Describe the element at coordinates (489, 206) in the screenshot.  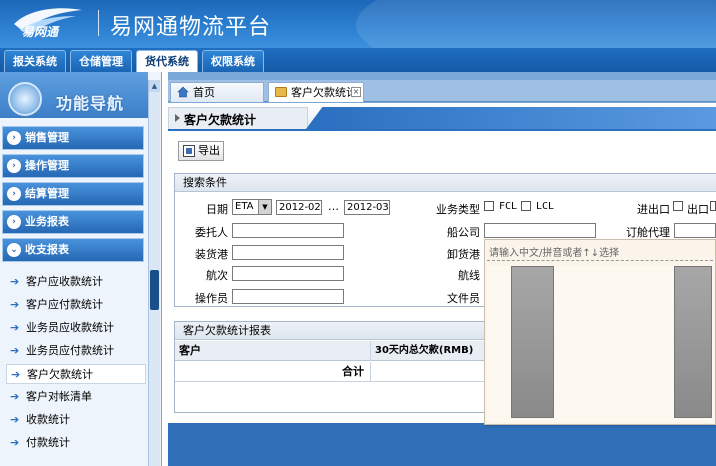
I see `fcl-checkbox` at that location.